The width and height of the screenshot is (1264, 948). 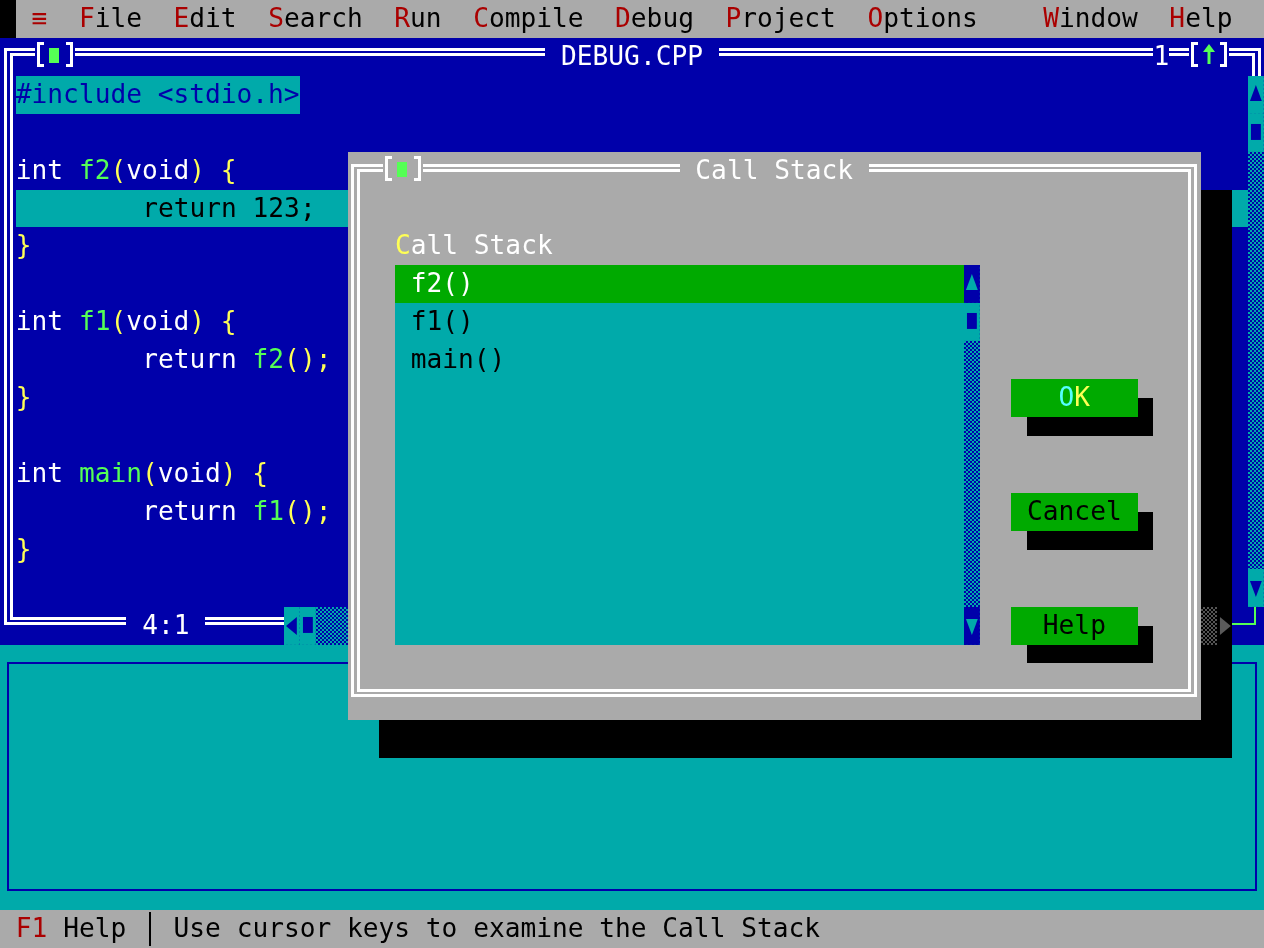 I want to click on menu-item: Help, so click(x=1201, y=19).